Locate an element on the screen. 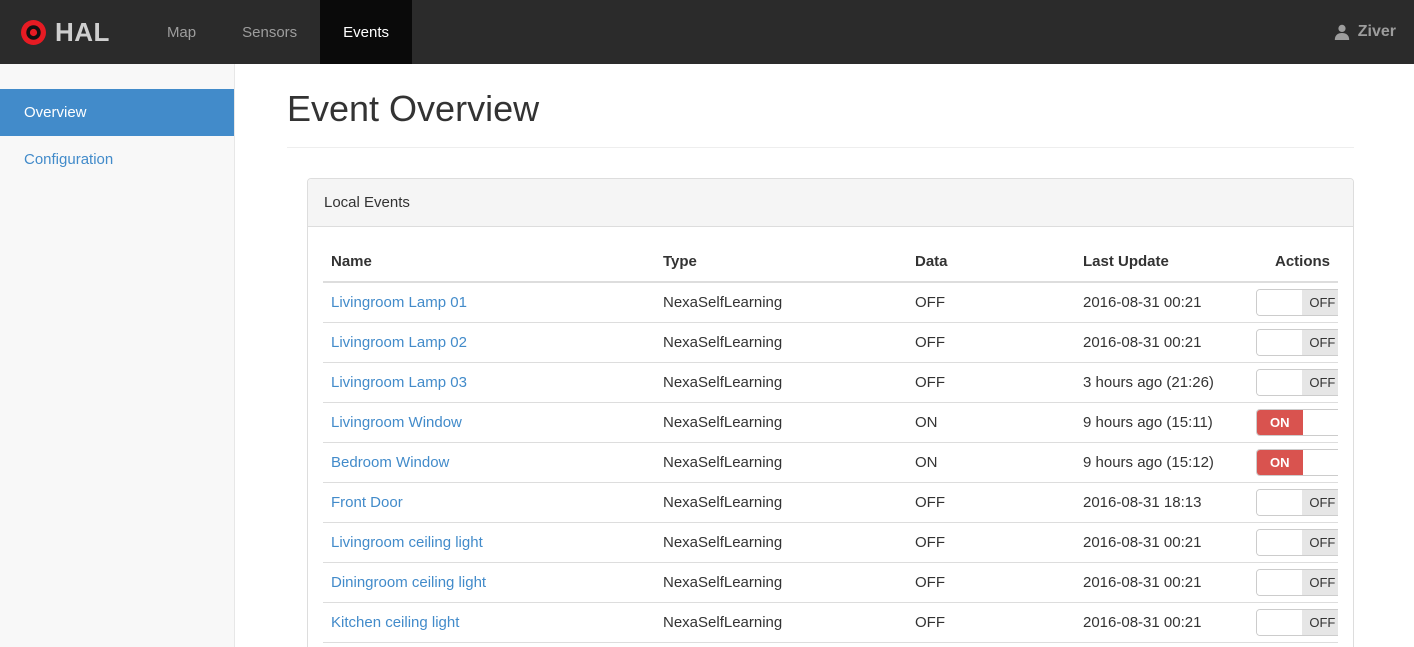 This screenshot has width=1414, height=647. table-header-row: Name Type Data Last Update Actions is located at coordinates (830, 262).